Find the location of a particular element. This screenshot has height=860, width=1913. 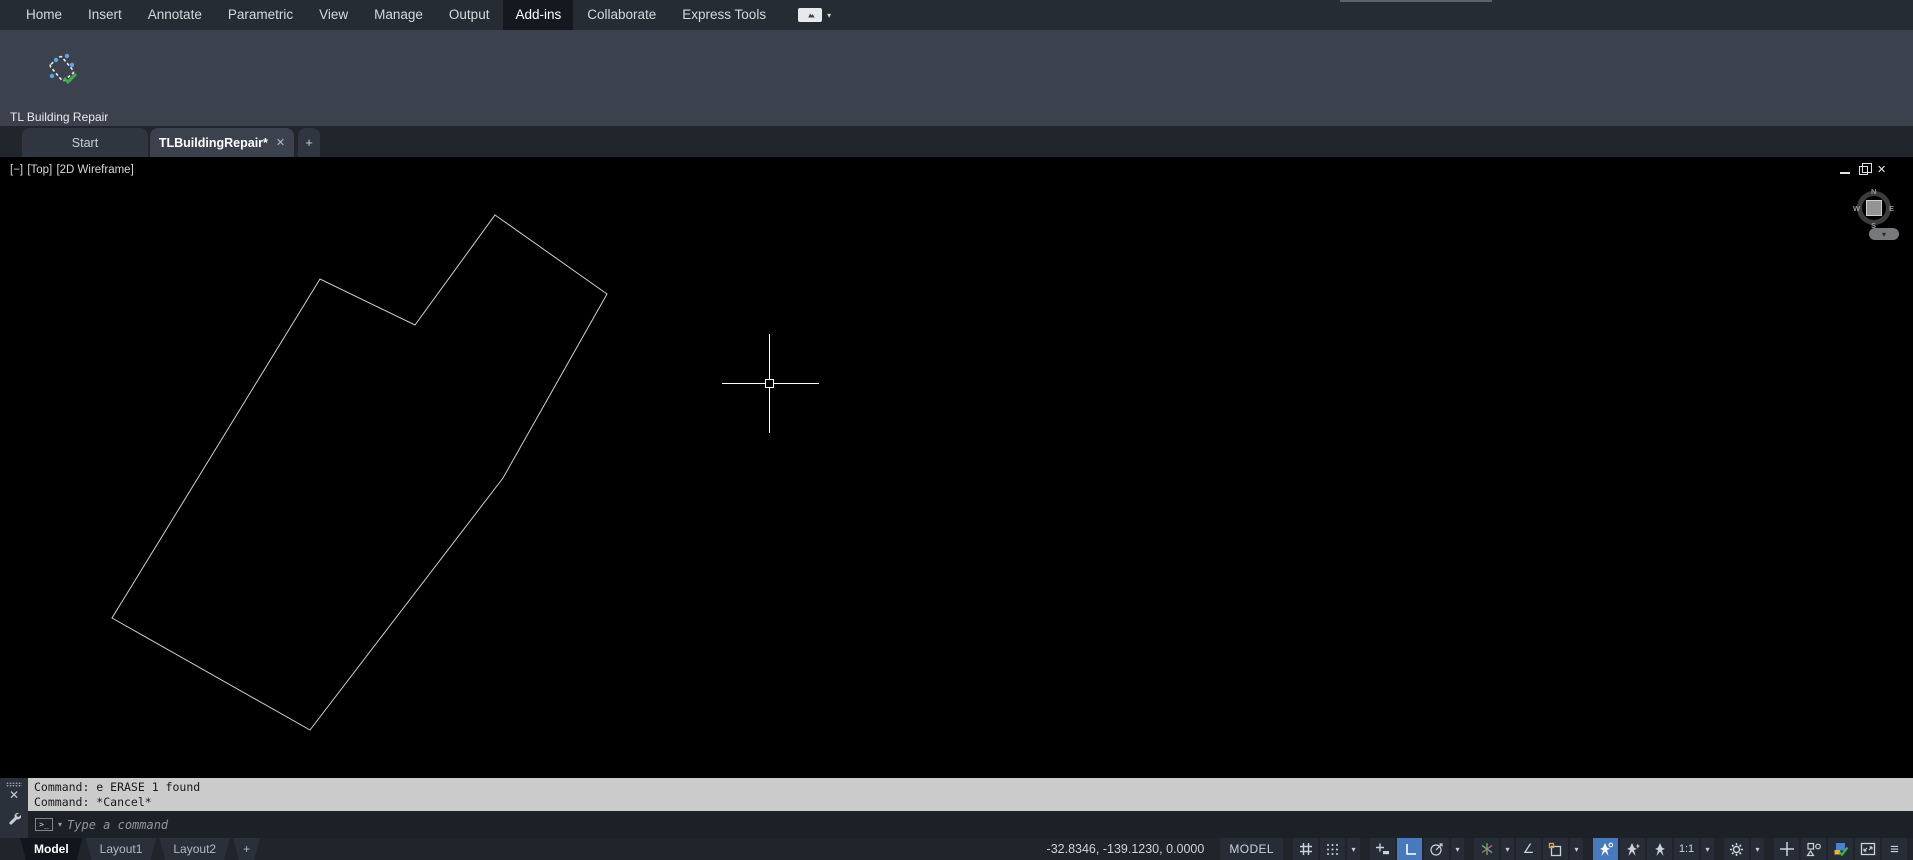

annotation-scale-icon is located at coordinates (1659, 849).